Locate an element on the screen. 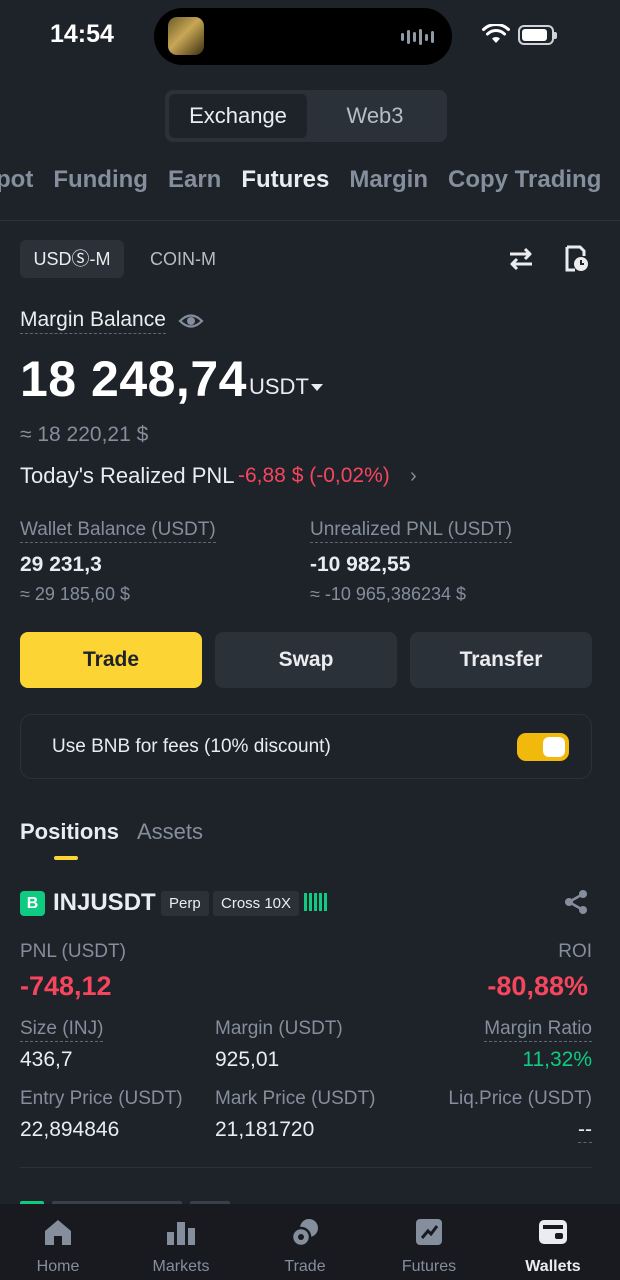  nav-futures: Futures is located at coordinates (429, 1242).